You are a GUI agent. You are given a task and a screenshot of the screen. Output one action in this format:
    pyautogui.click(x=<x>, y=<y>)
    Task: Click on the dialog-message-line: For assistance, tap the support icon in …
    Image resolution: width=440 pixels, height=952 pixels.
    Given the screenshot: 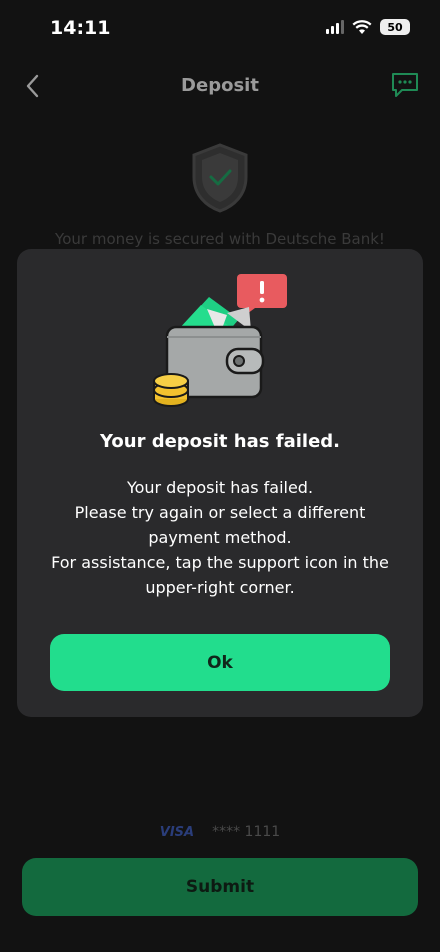 What is the action you would take?
    pyautogui.click(x=220, y=562)
    